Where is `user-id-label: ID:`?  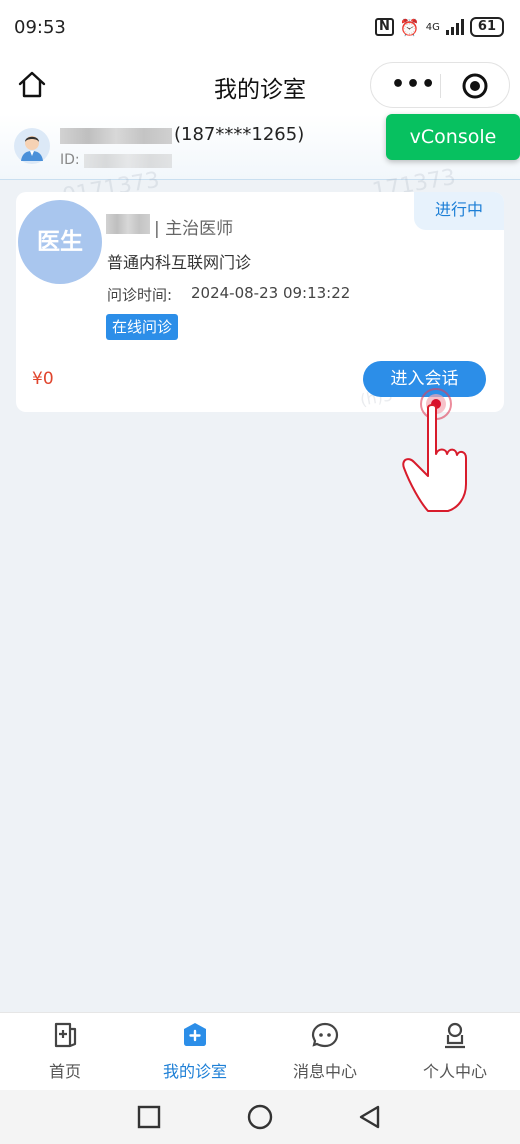
user-id-label: ID: is located at coordinates (70, 160).